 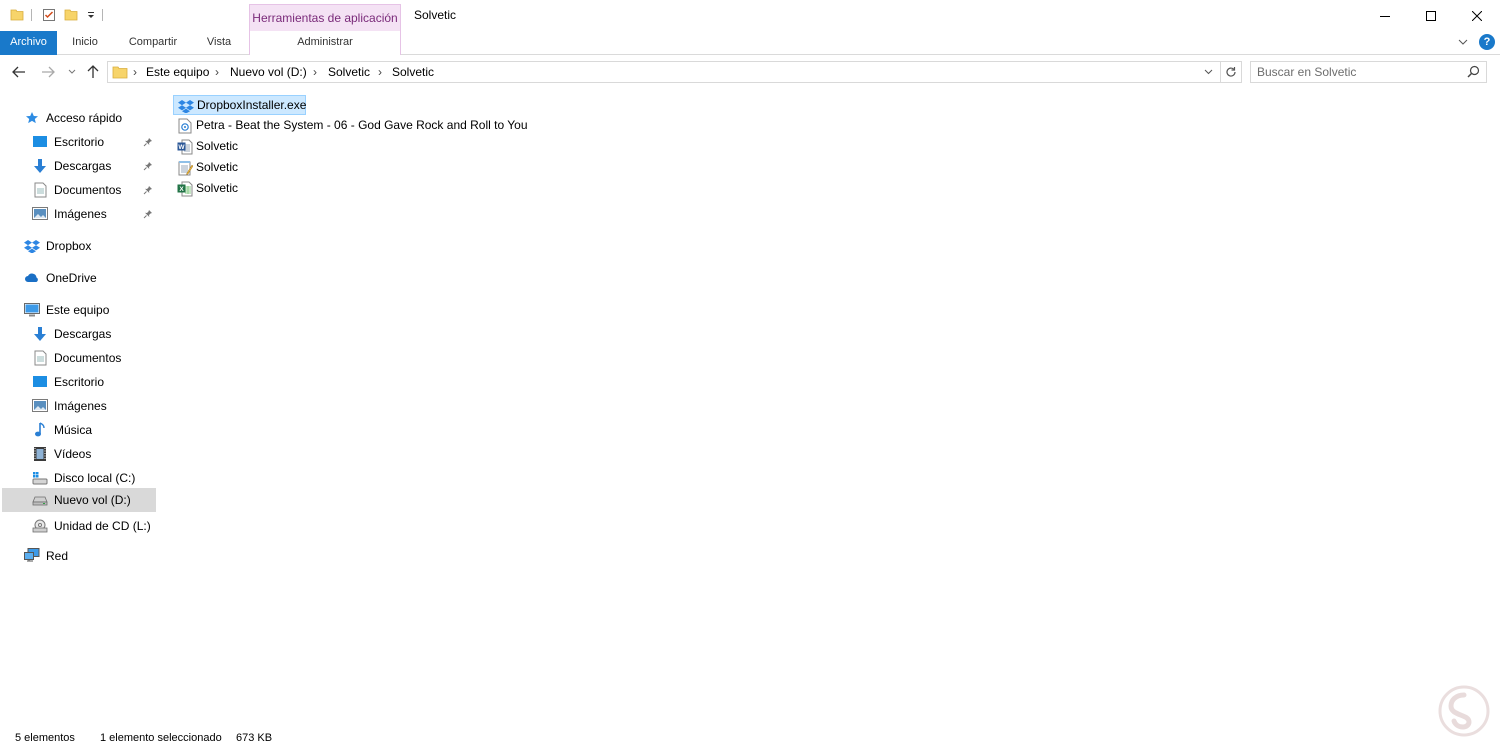 I want to click on sidebar-item-este-equipo: Este equipo, so click(x=79, y=309).